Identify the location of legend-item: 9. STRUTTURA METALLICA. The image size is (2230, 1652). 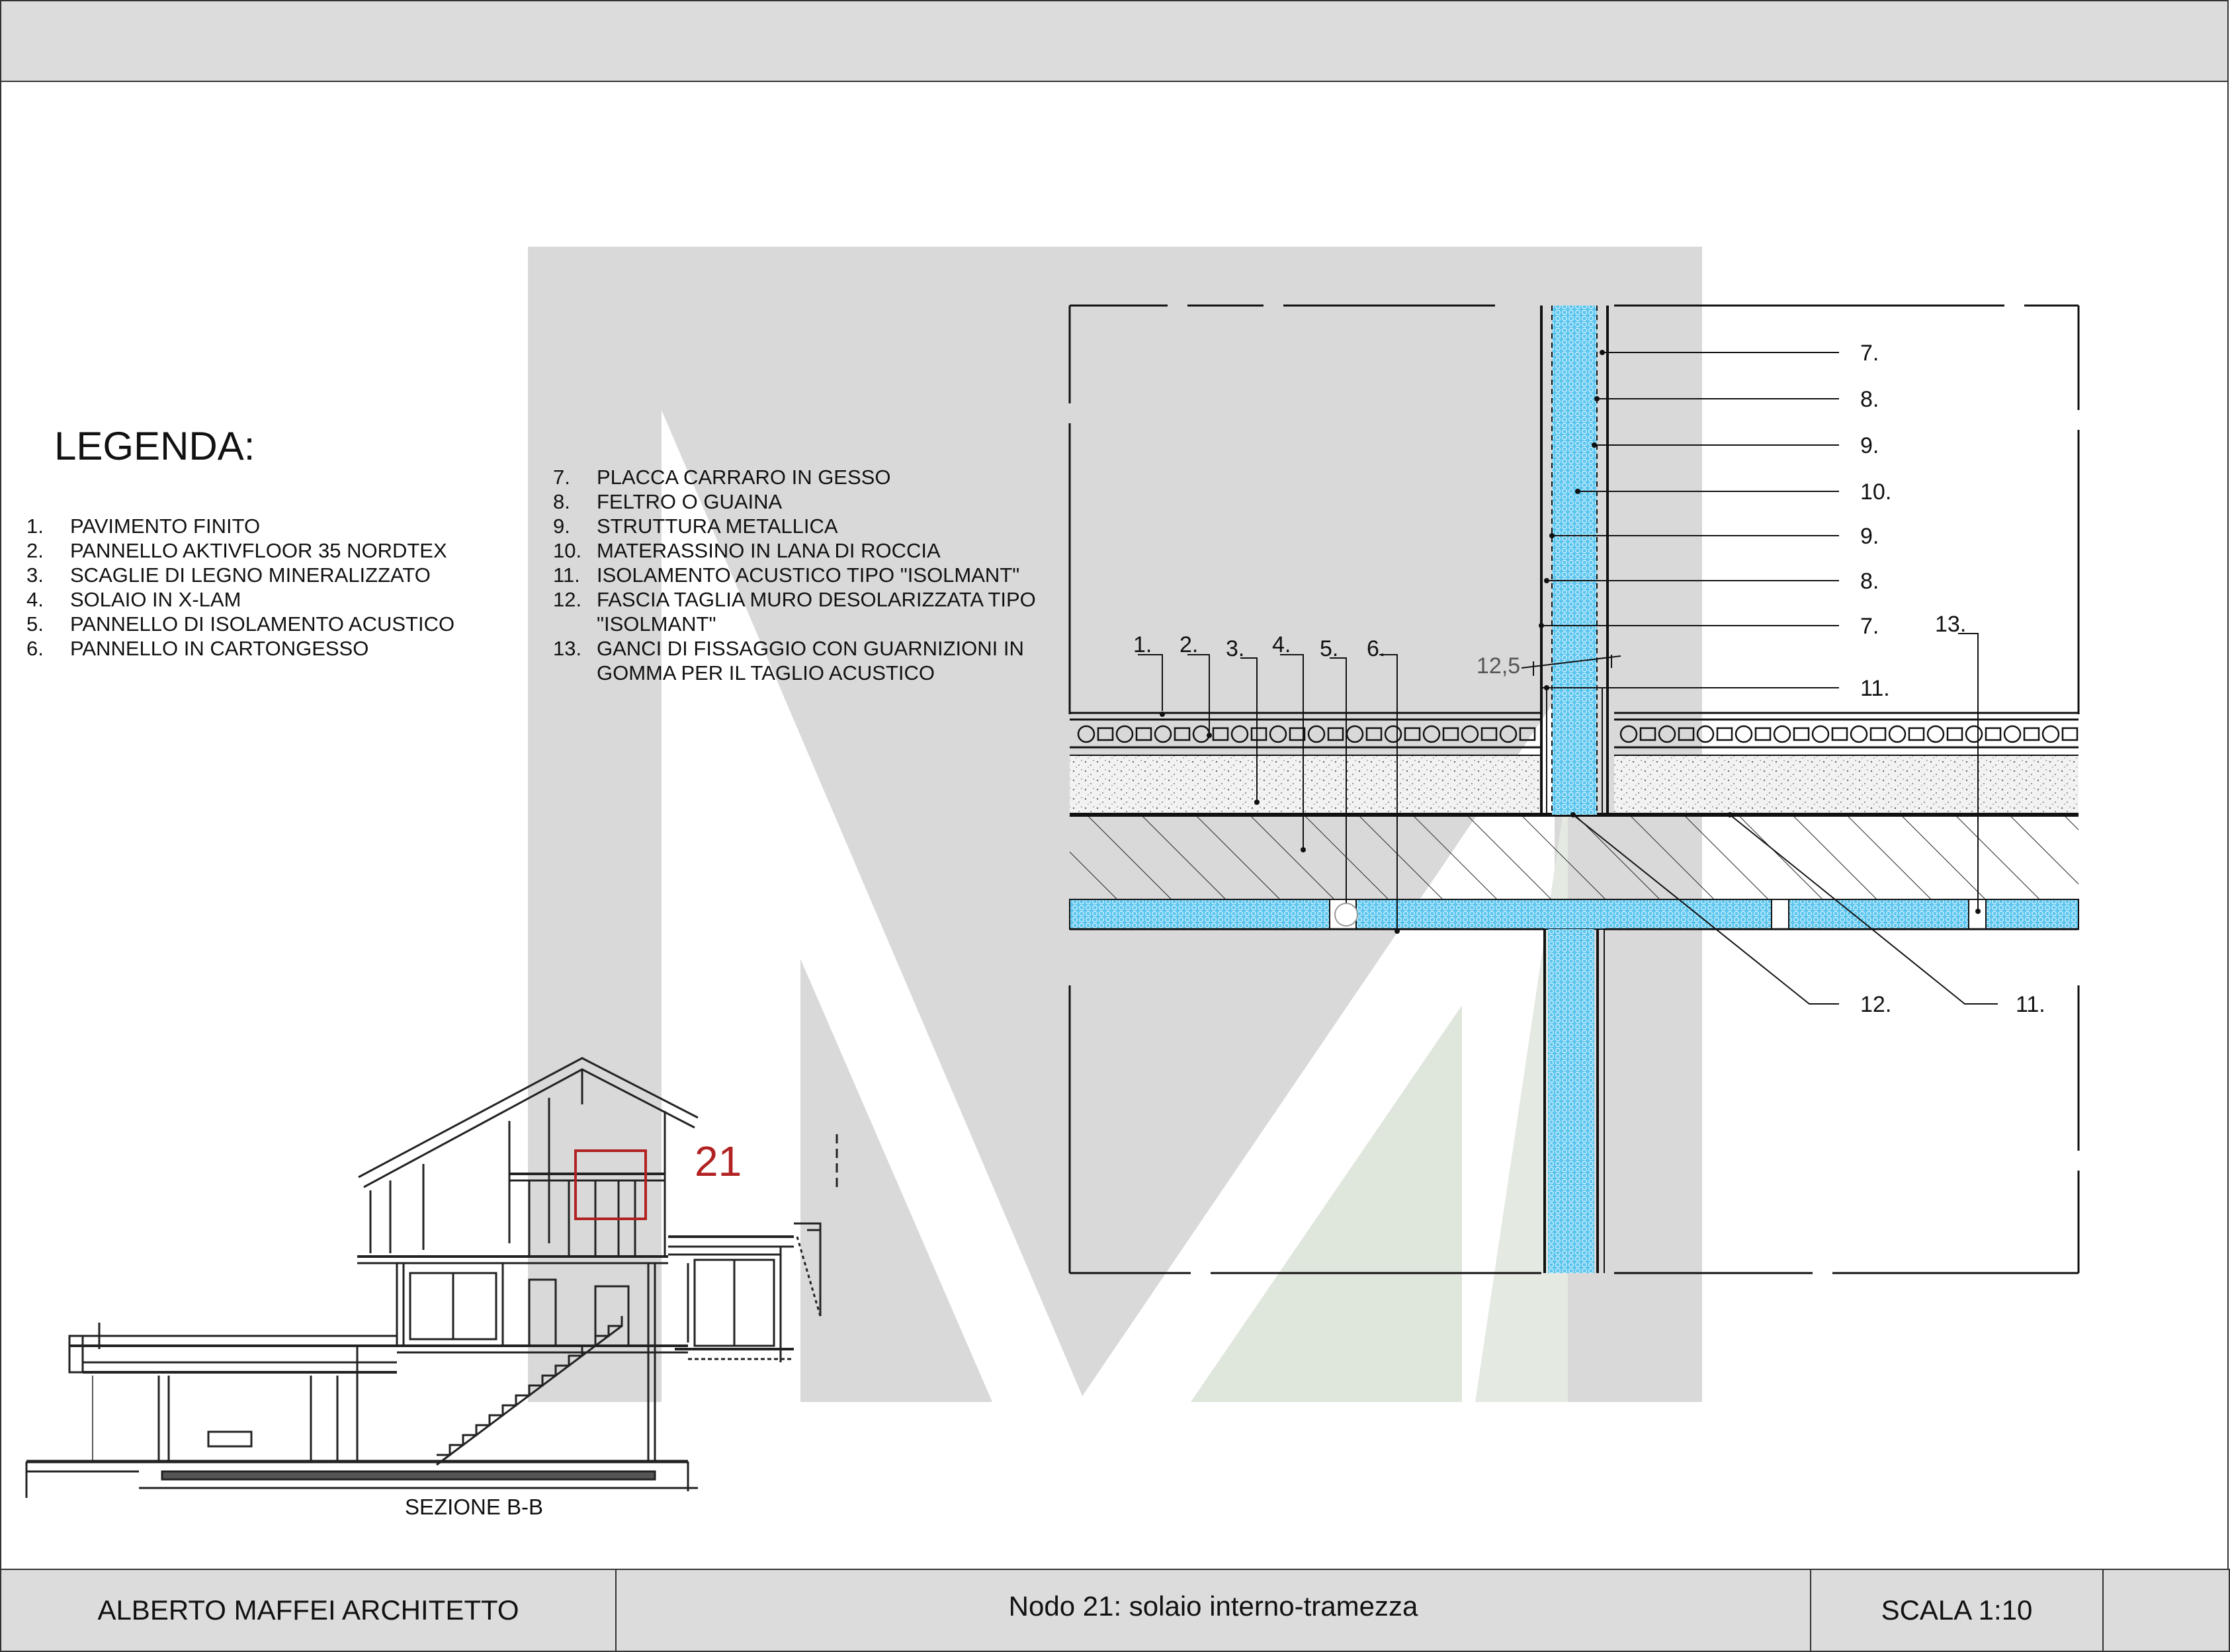
(794, 526).